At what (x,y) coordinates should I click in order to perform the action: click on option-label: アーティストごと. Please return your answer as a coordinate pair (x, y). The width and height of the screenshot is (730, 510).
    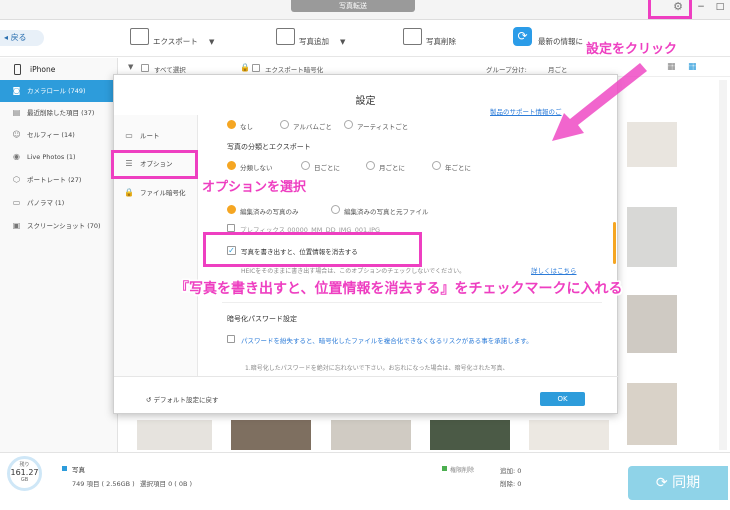
    Looking at the image, I should click on (383, 127).